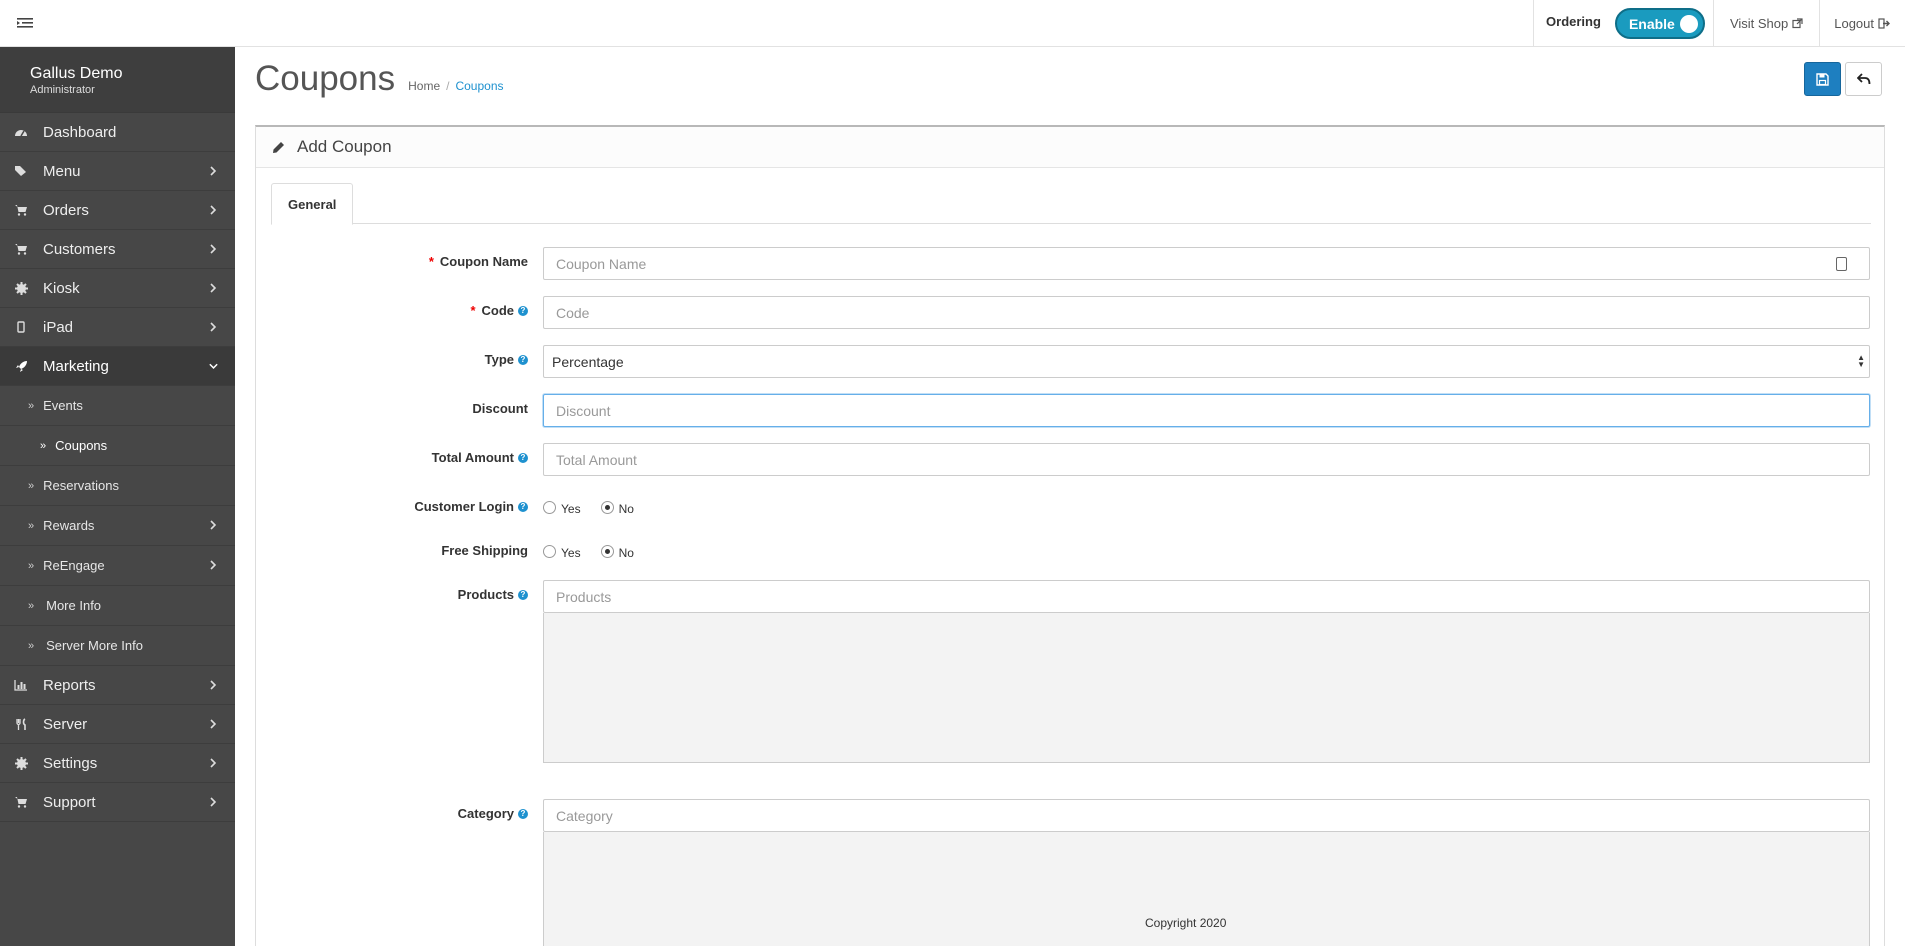 The width and height of the screenshot is (1905, 946). Describe the element at coordinates (478, 261) in the screenshot. I see `coupon-name-label: * Coupon Name` at that location.